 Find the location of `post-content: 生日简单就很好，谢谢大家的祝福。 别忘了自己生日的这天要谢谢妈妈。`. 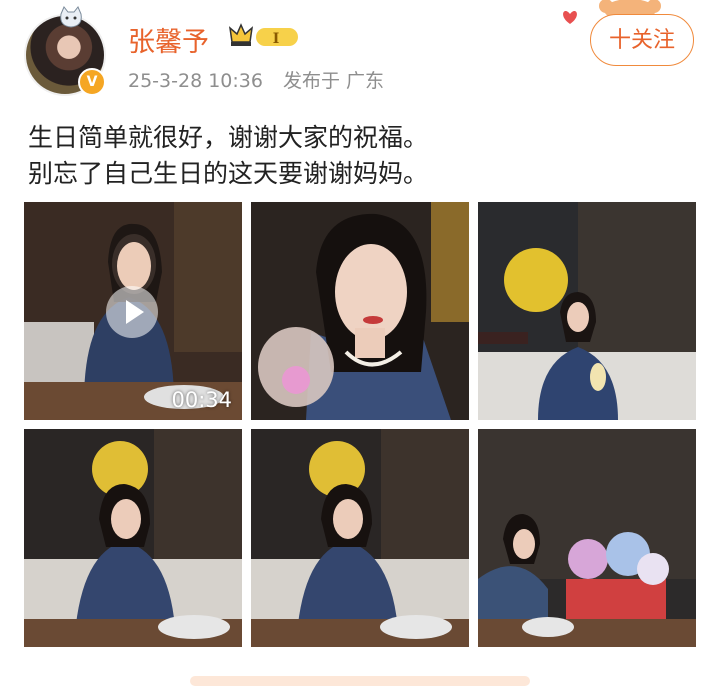

post-content: 生日简单就很好，谢谢大家的祝福。 别忘了自己生日的这天要谢谢妈妈。 is located at coordinates (228, 156).